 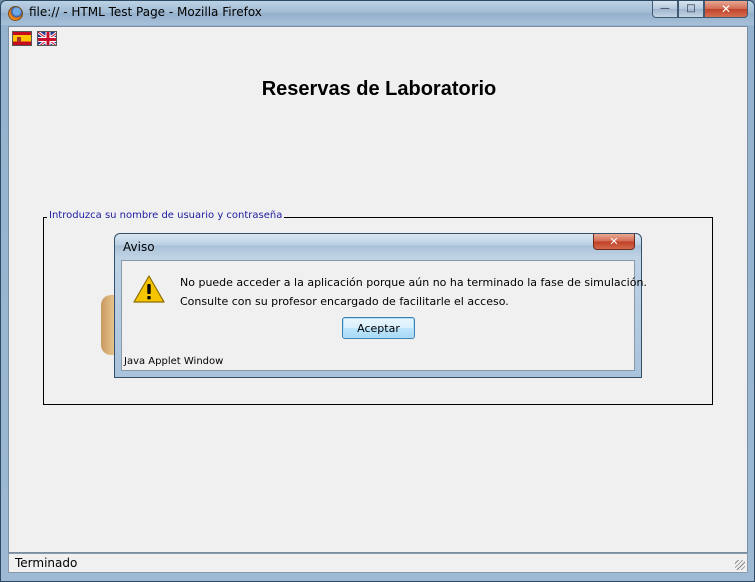 I want to click on window-controls: — □ ✕, so click(x=700, y=9).